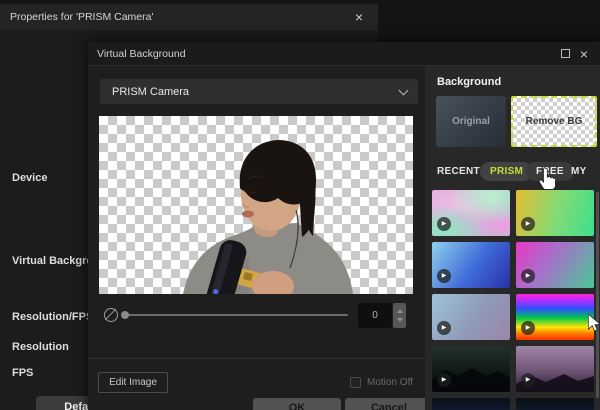  Describe the element at coordinates (234, 315) in the screenshot. I see `blur-slider` at that location.